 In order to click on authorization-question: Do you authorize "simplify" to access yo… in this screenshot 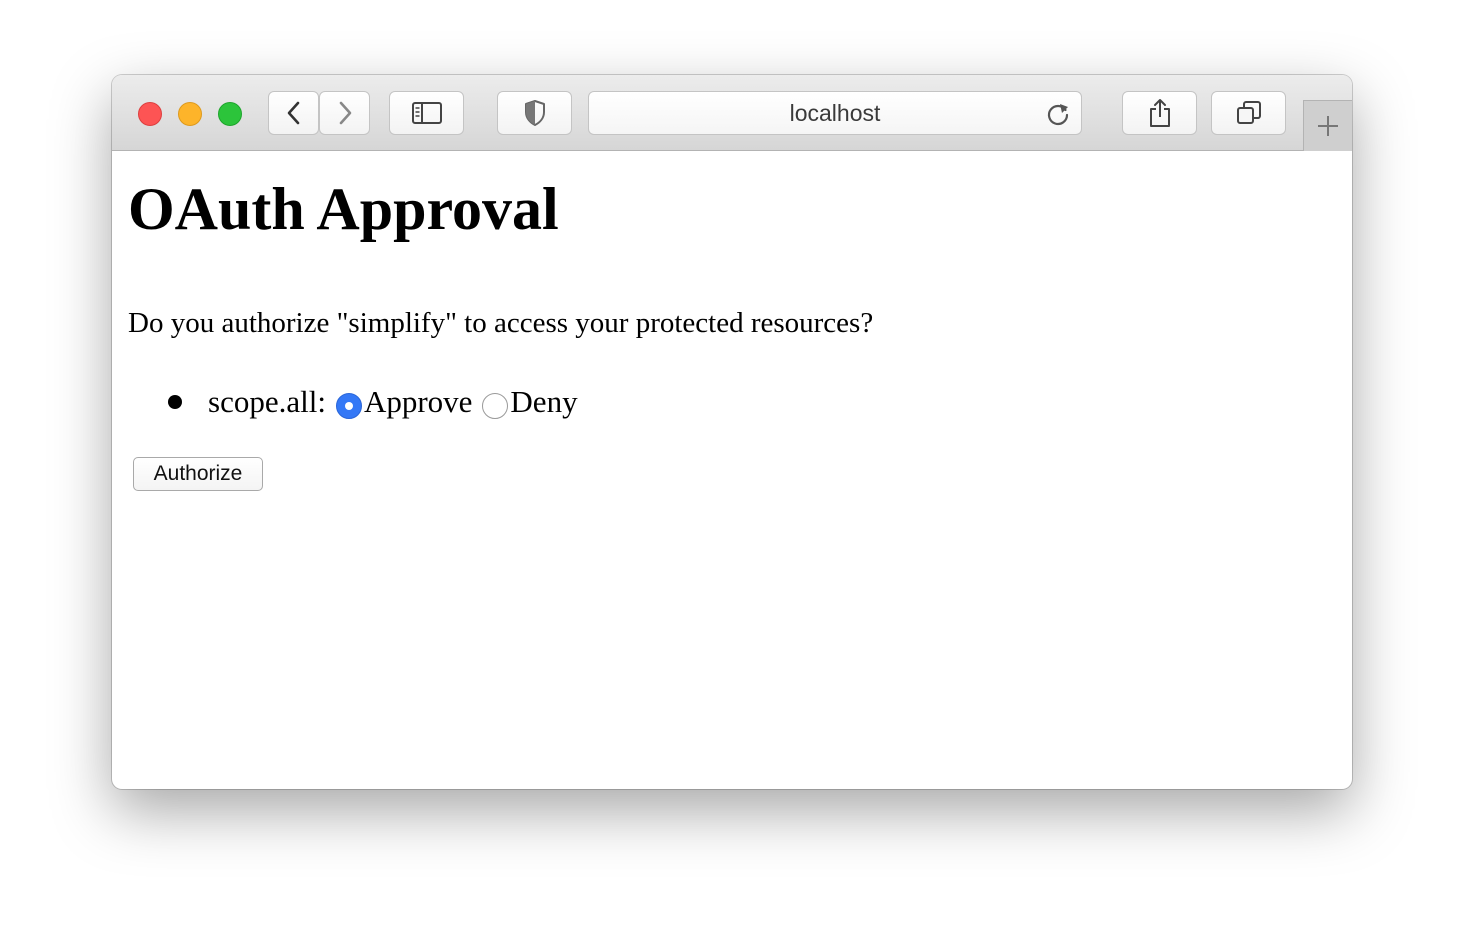, I will do `click(501, 323)`.